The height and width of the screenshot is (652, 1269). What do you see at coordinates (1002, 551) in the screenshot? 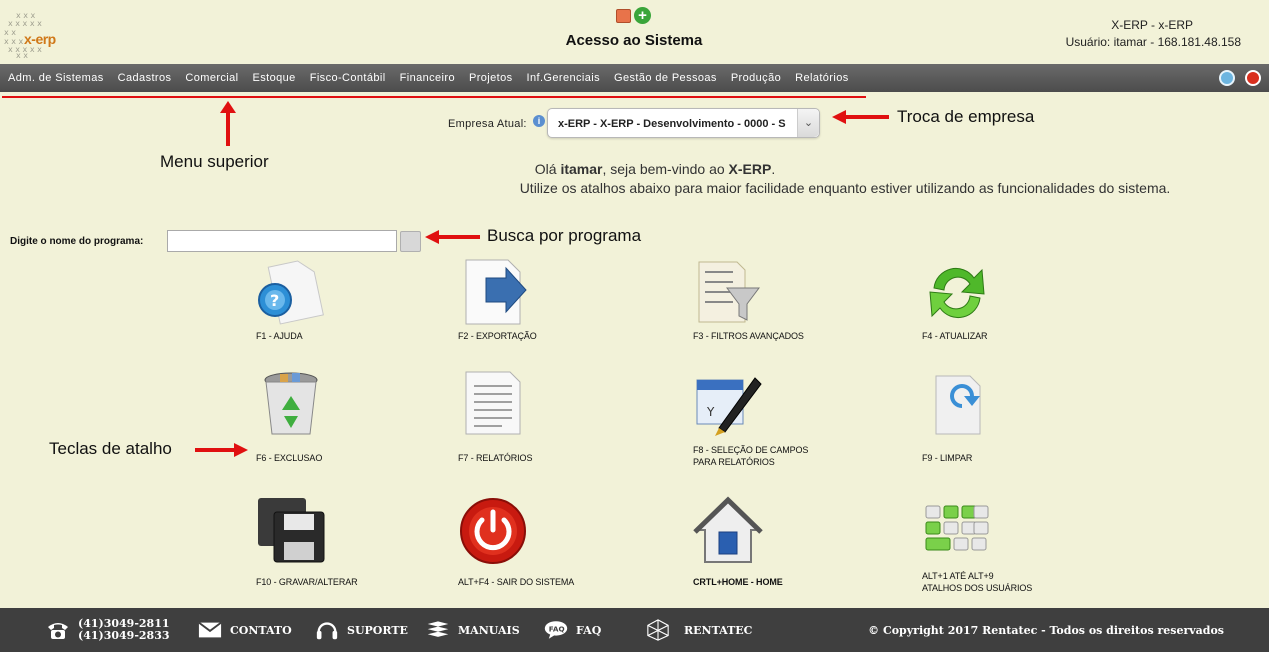
I see `shortcut-alt-user: ALT+1 ATÉ ALT+9 ATALHOS DOS USUÁRIOS` at bounding box center [1002, 551].